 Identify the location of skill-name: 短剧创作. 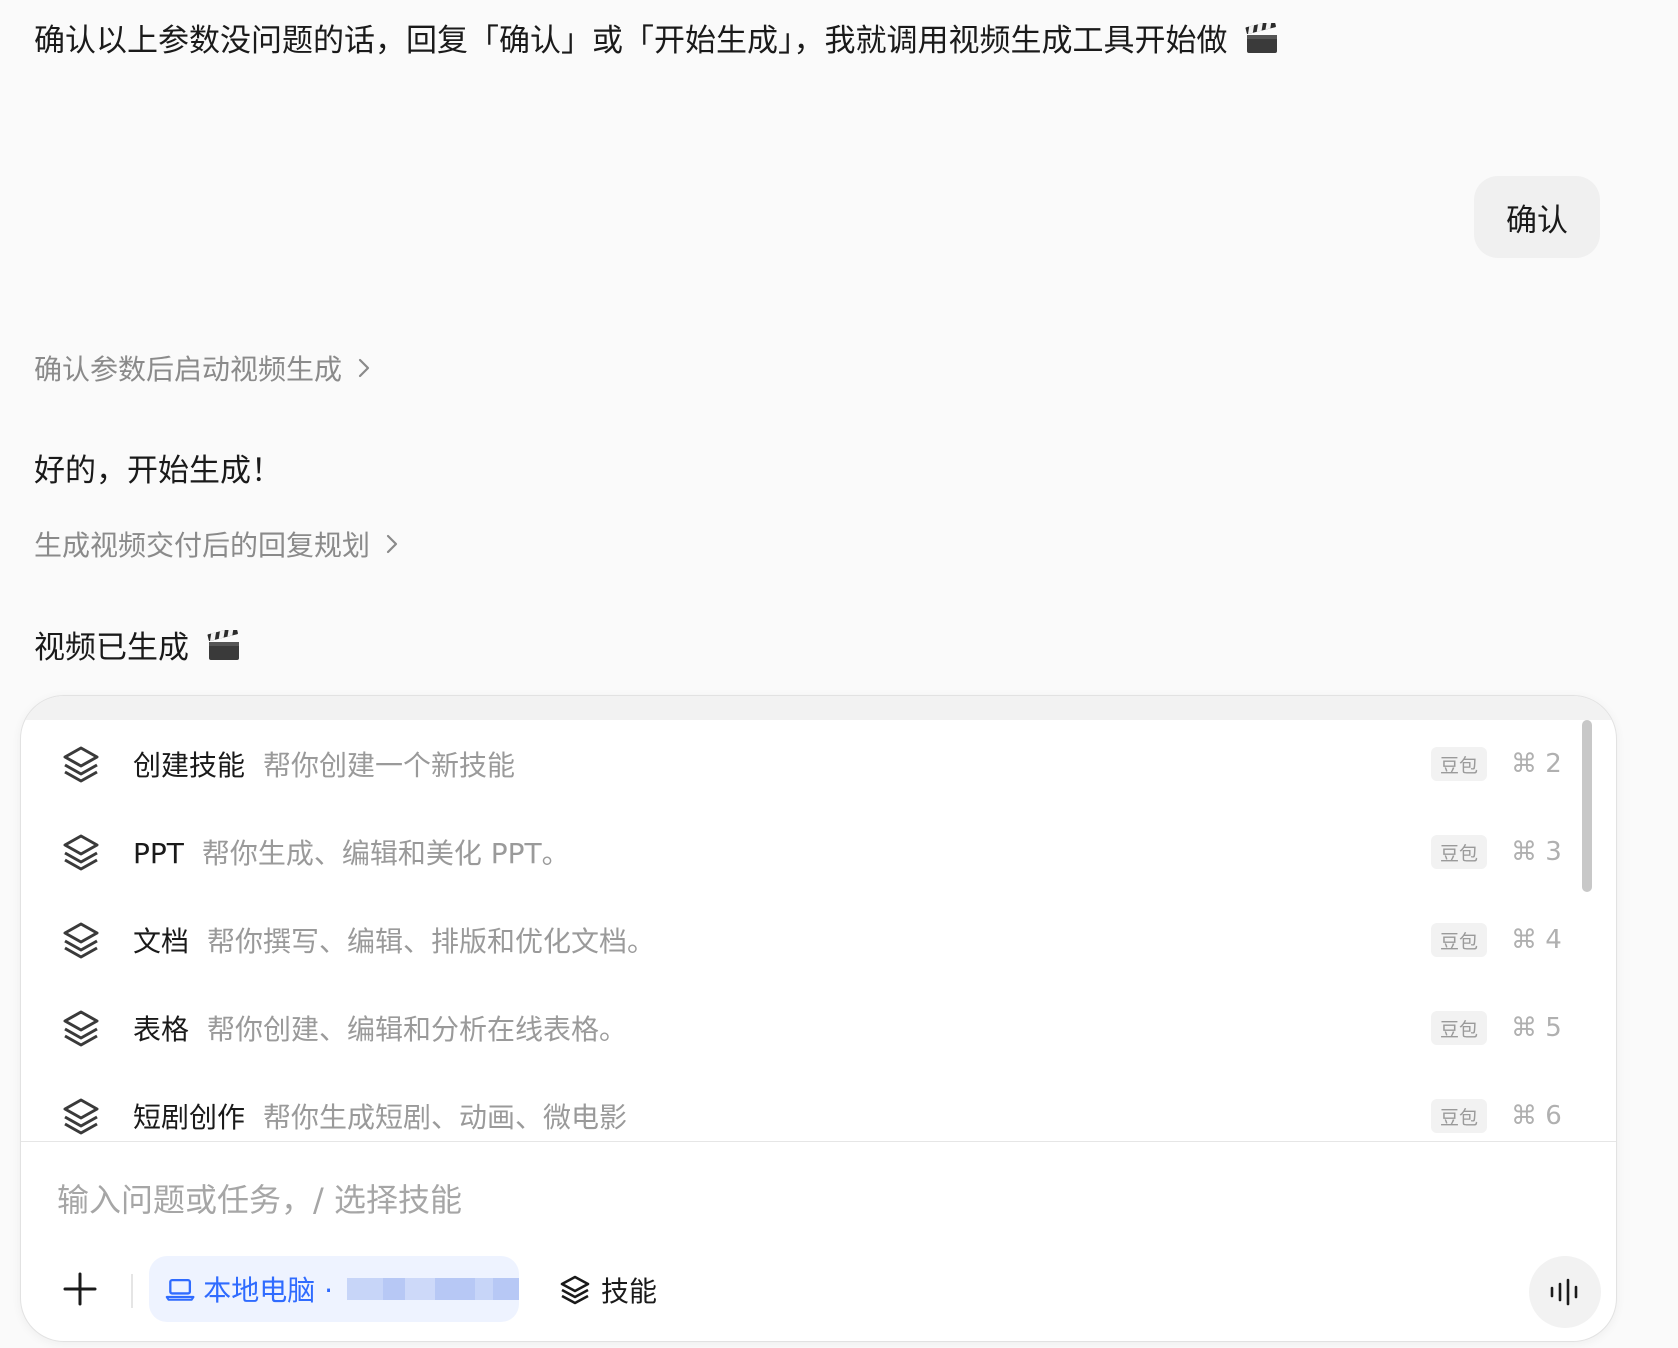
(189, 1117).